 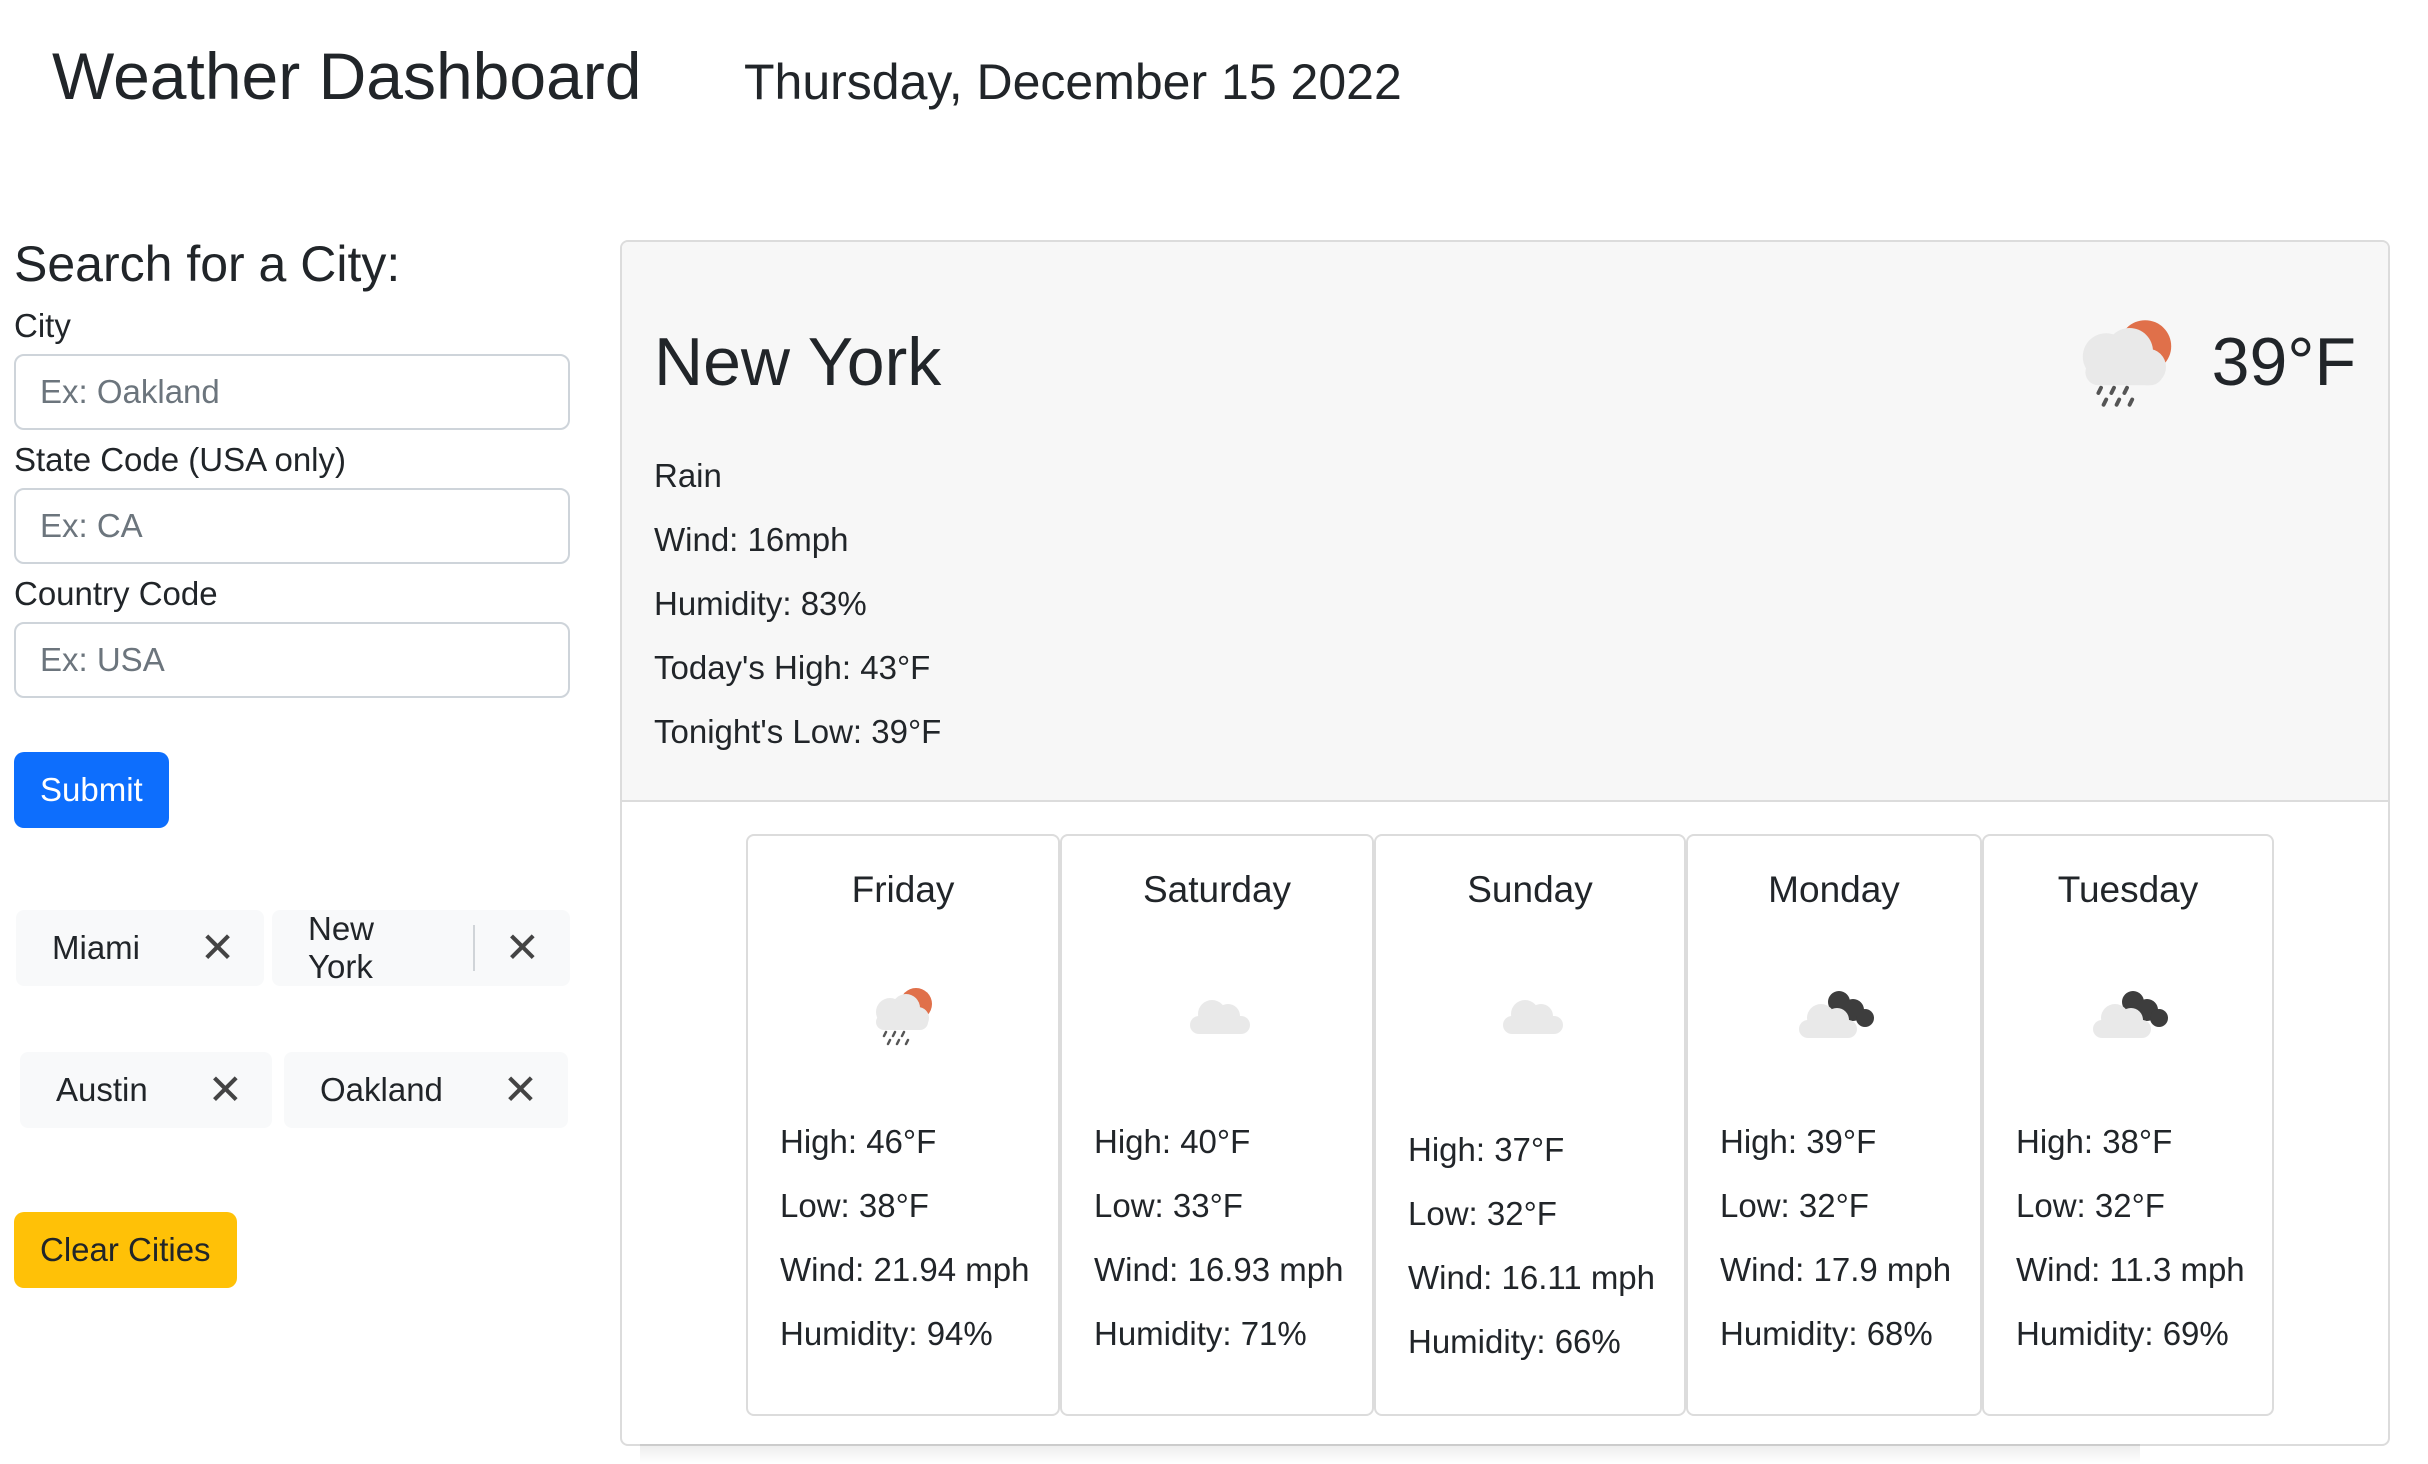 I want to click on forecast-high: High: 37°F, so click(x=1486, y=1149).